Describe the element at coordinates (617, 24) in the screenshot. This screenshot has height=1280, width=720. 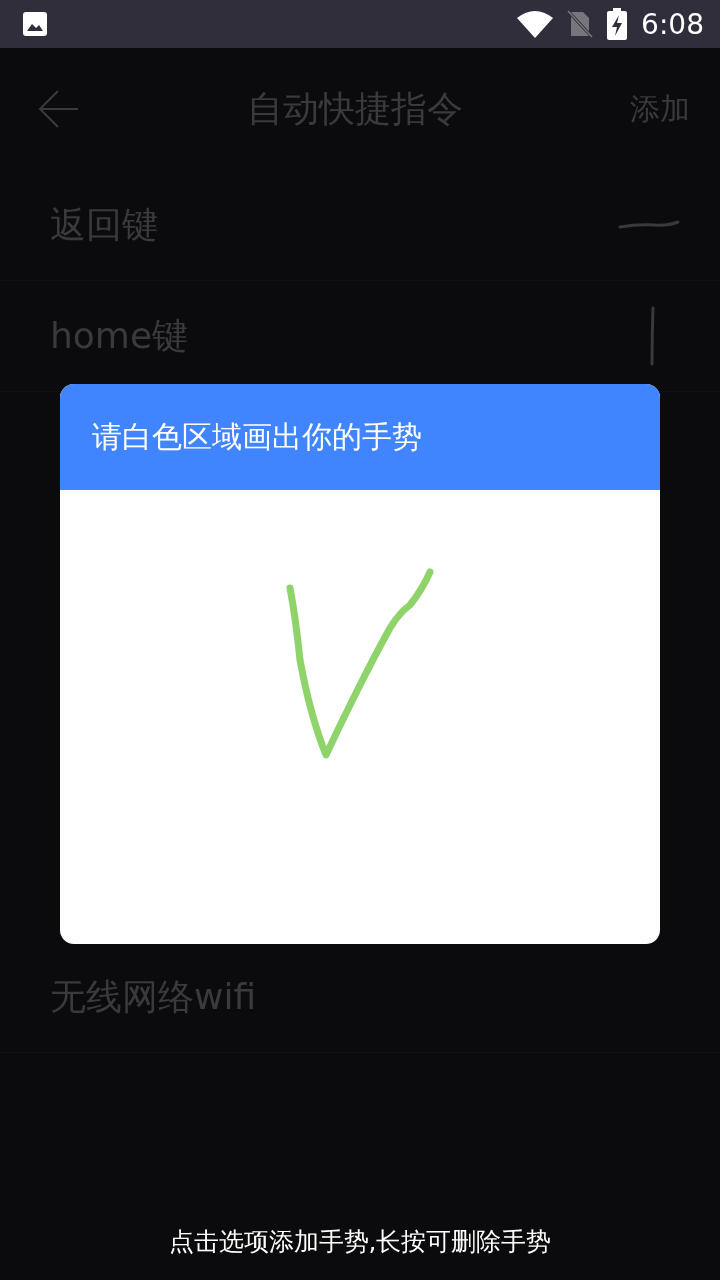
I see `battery-charging-icon` at that location.